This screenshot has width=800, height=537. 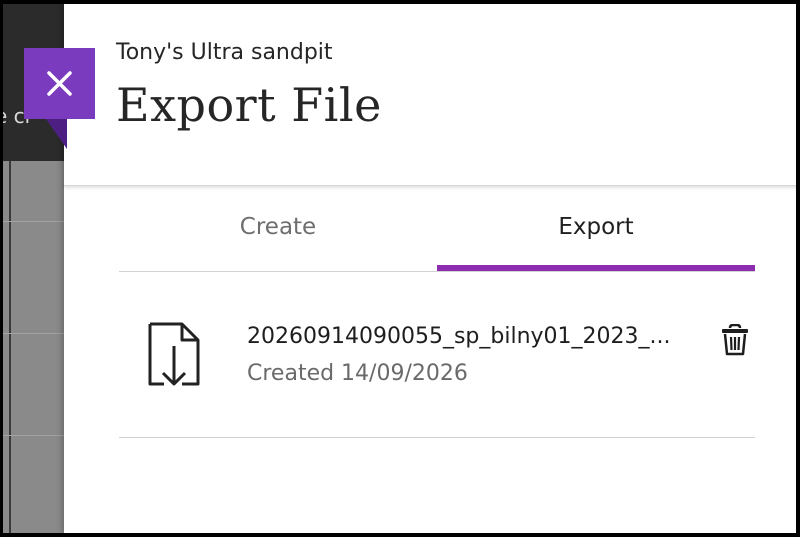 I want to click on delete-file-button, so click(x=735, y=339).